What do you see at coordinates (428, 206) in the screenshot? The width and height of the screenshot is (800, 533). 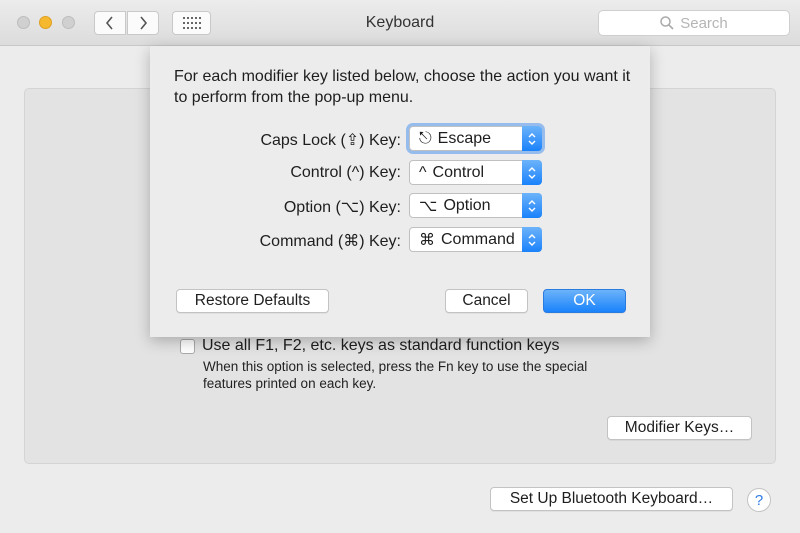 I see `option-icon: ⌥` at bounding box center [428, 206].